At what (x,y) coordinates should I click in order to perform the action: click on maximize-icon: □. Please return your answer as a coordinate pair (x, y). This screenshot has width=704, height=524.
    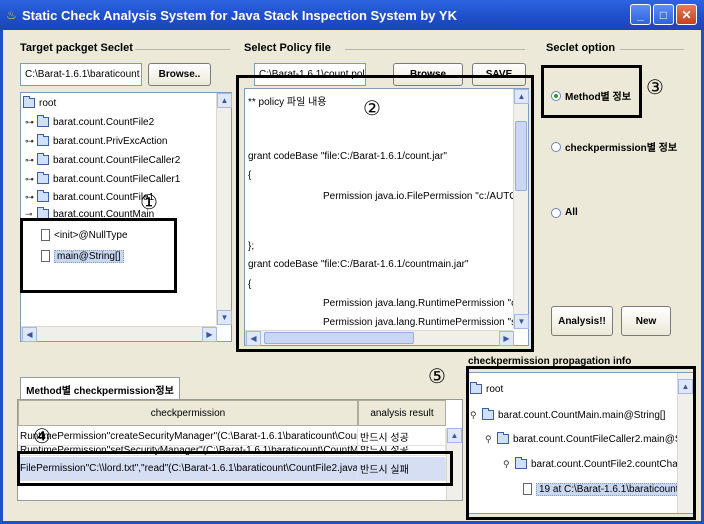
    Looking at the image, I should click on (663, 14).